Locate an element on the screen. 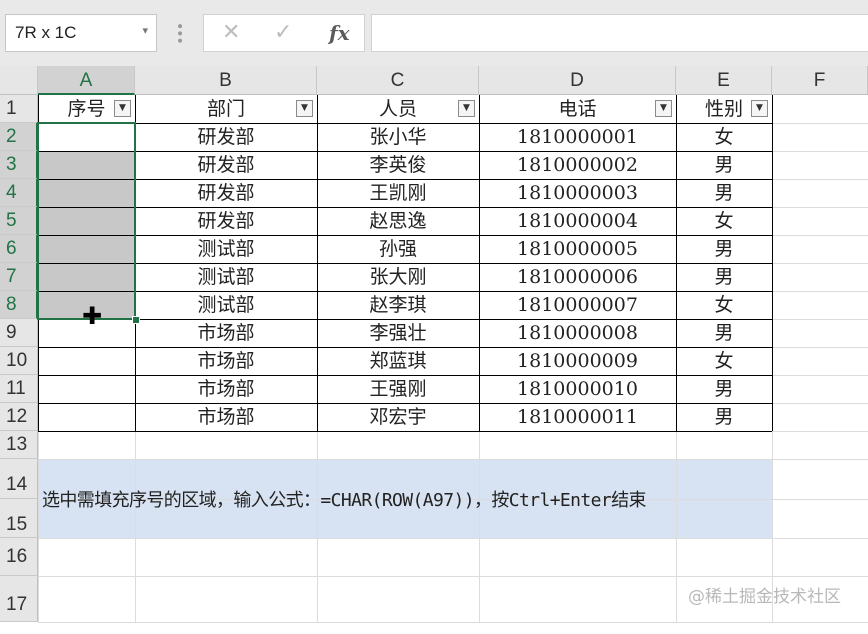 The width and height of the screenshot is (868, 634). row-header-2: 2 is located at coordinates (19, 137).